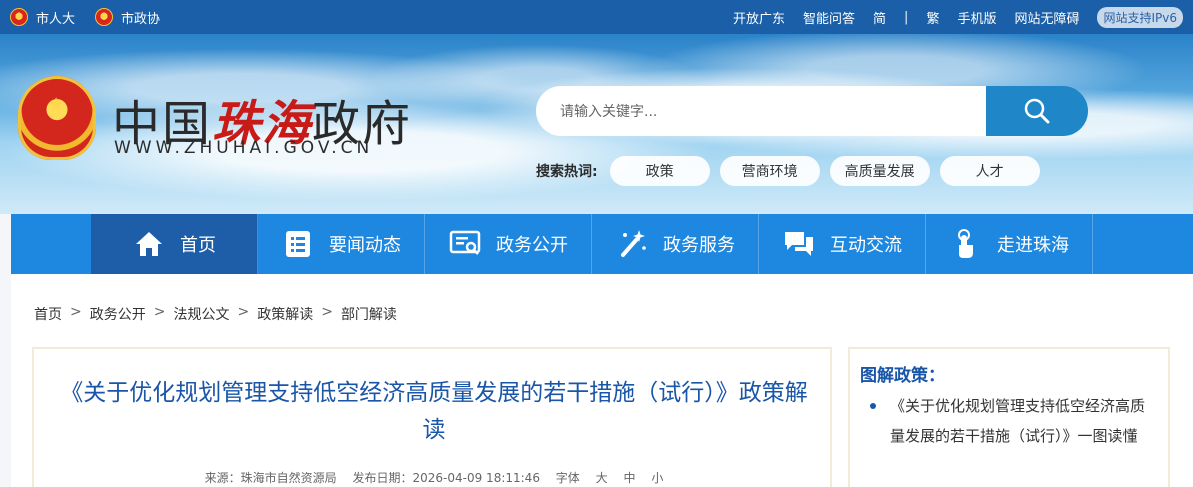 The image size is (1193, 487). I want to click on main-nav: 首页 要闻动态 政务公开 政务服务 互动交流 走进珠海, so click(602, 244).